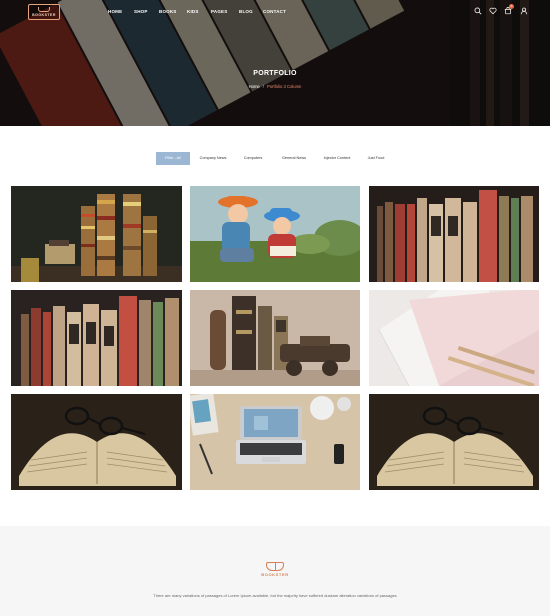  Describe the element at coordinates (193, 11) in the screenshot. I see `nav-item-kids: KIDS` at that location.